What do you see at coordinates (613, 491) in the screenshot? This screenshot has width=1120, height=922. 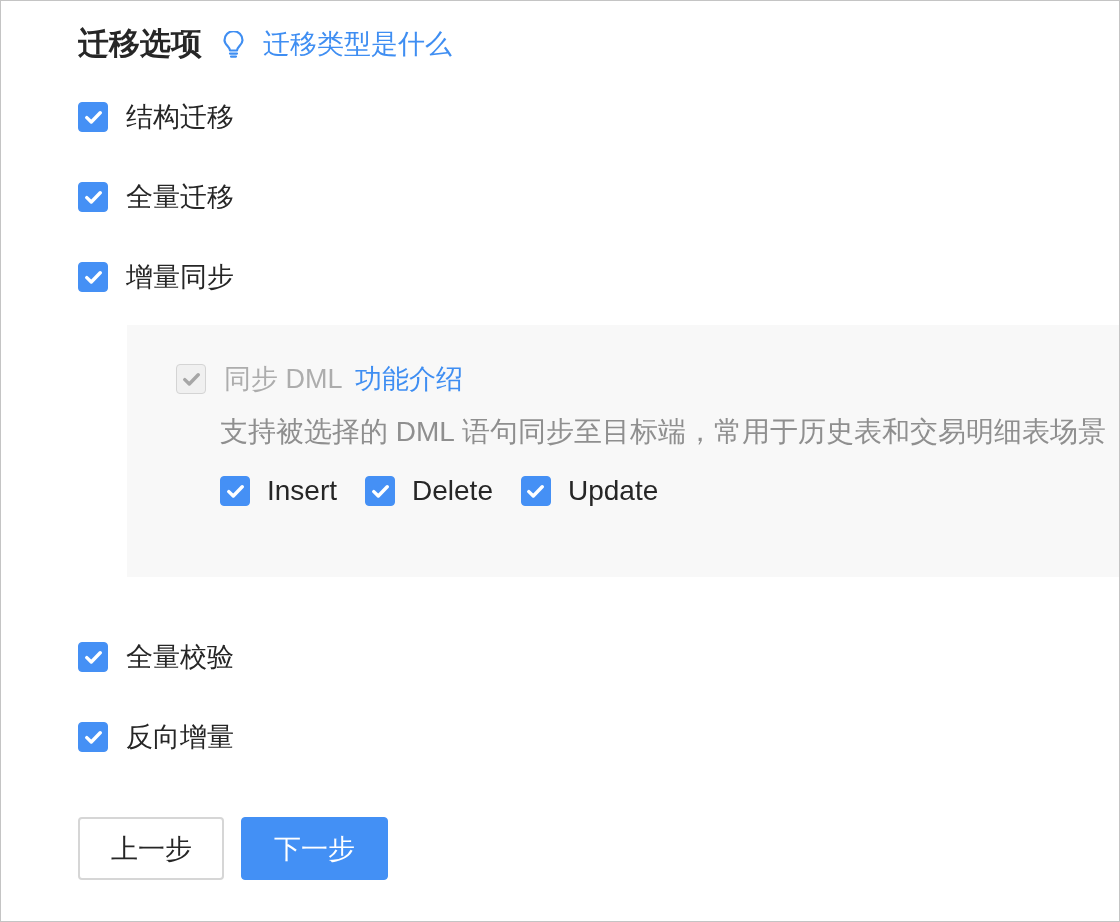 I see `option-label: Update` at bounding box center [613, 491].